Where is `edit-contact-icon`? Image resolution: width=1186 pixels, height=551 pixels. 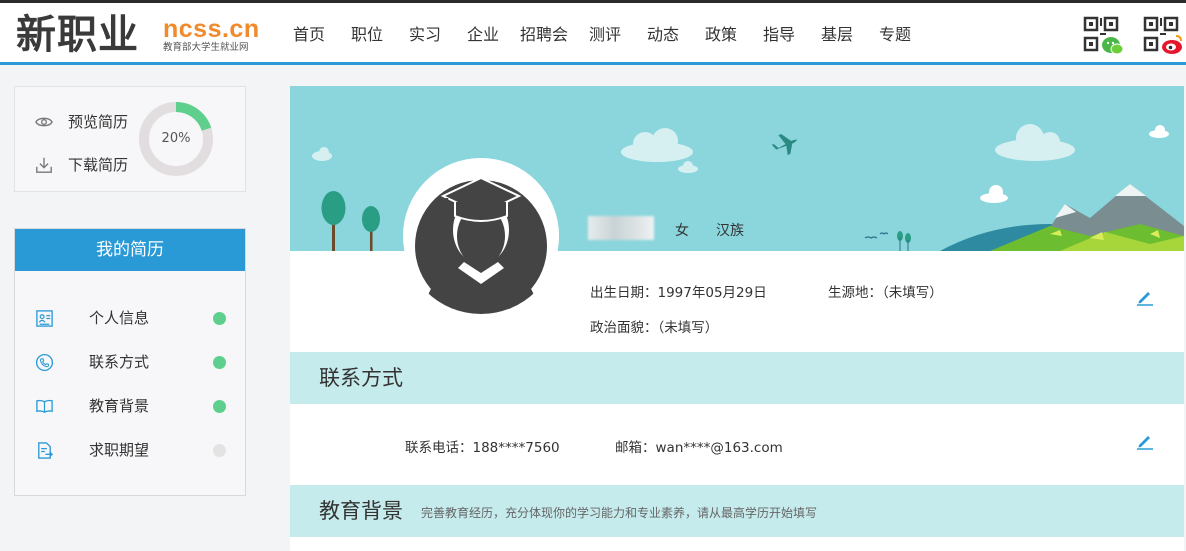
edit-contact-icon is located at coordinates (1145, 441).